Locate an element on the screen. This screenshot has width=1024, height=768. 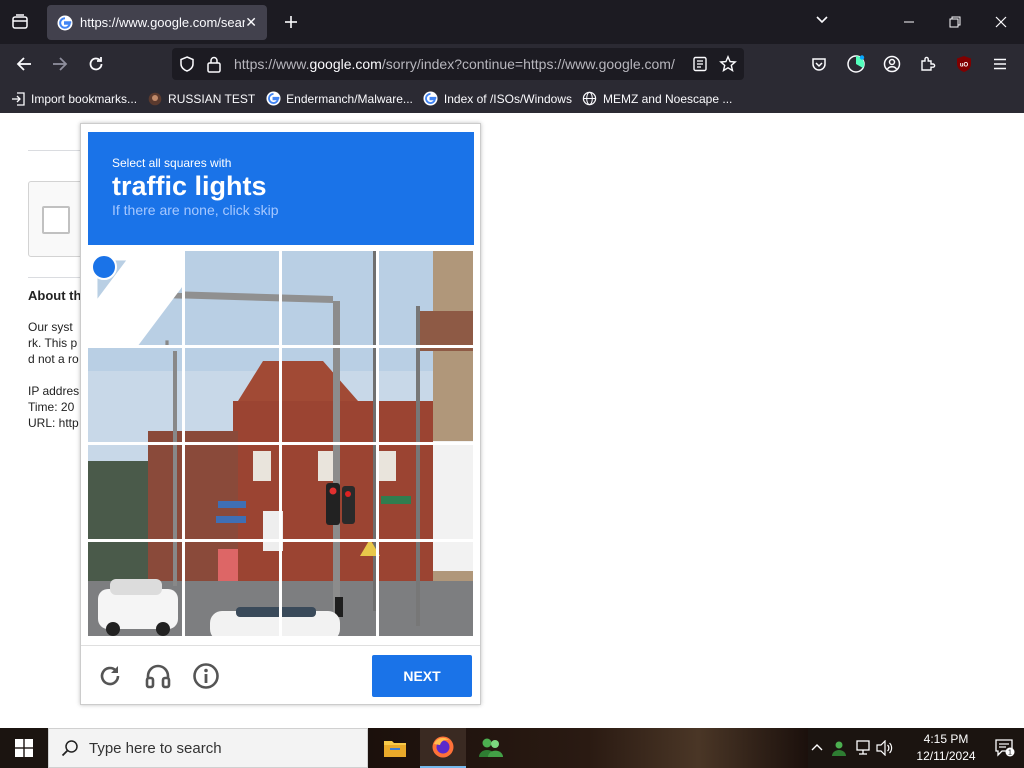
folder-icon is located at coordinates (395, 749).